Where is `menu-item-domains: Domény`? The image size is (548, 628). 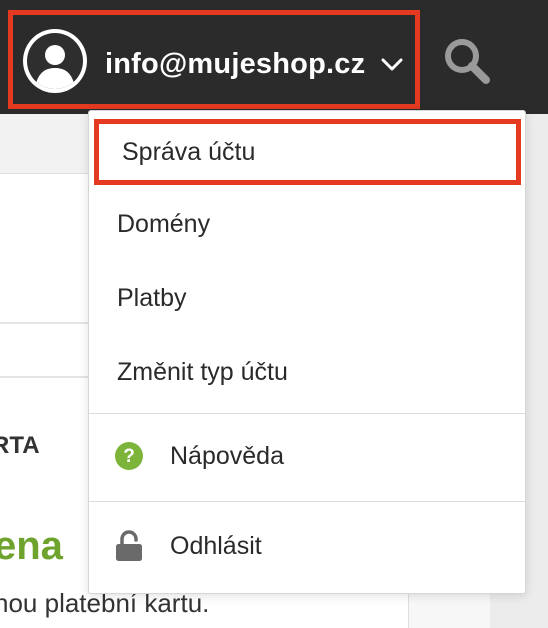
menu-item-domains: Domény is located at coordinates (307, 224).